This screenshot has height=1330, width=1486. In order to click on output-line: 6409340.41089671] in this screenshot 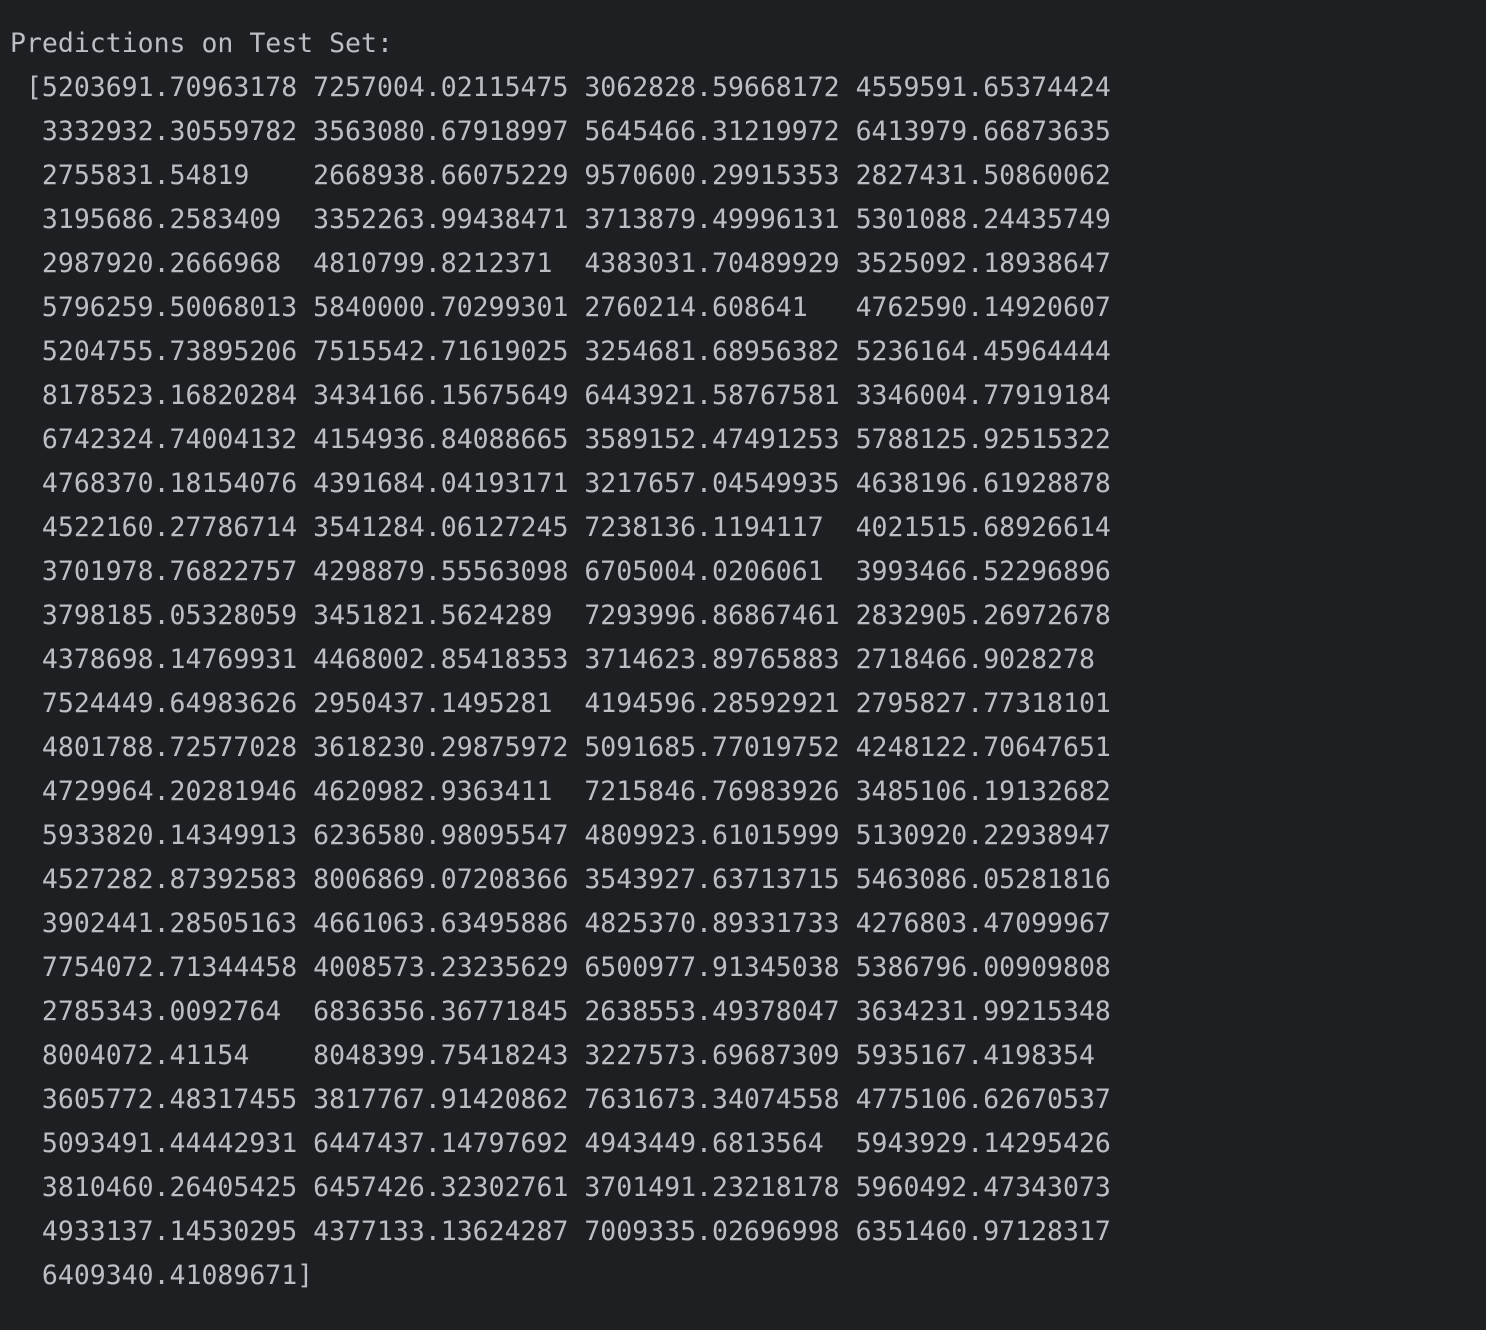, I will do `click(162, 1275)`.